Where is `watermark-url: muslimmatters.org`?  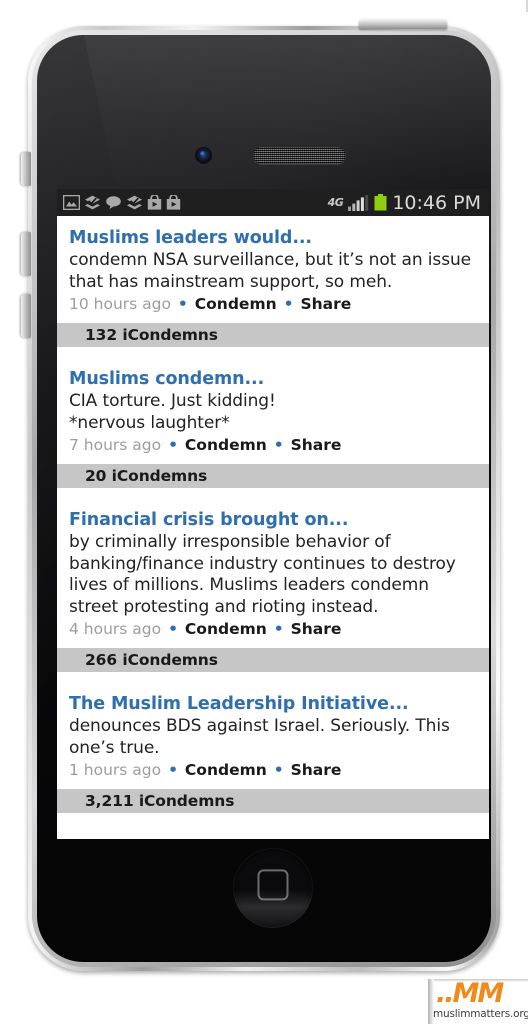 watermark-url: muslimmatters.org is located at coordinates (480, 1014).